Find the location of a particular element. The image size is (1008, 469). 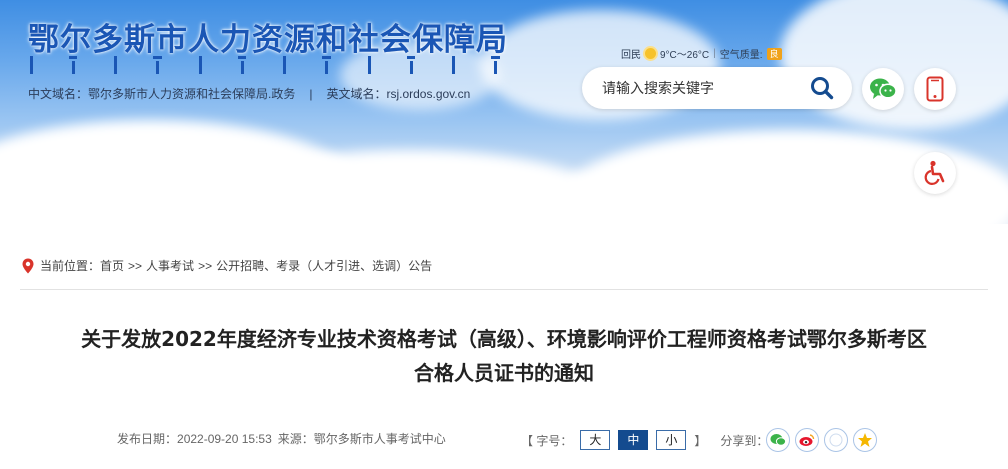

qzone-share-icon is located at coordinates (865, 440).